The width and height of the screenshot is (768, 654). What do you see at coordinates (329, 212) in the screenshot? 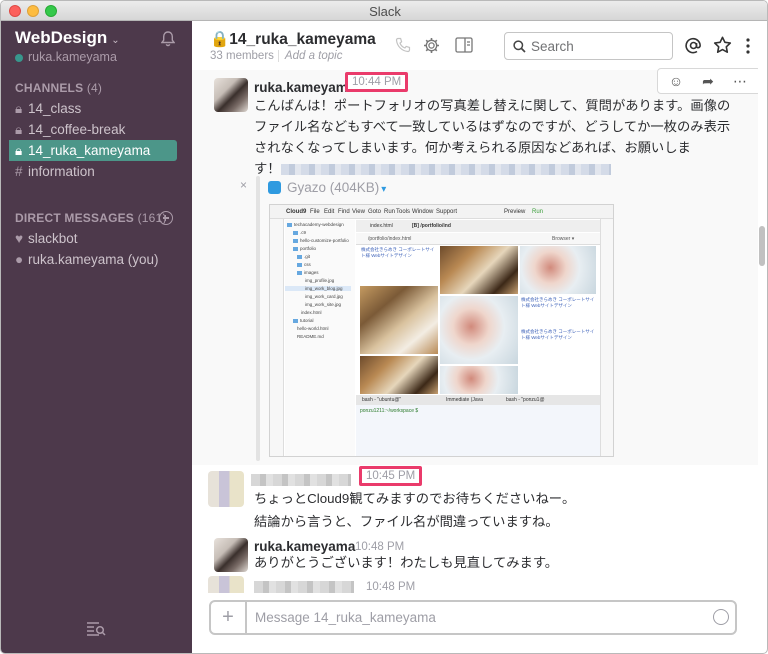
I see `ide-menu-item: Edit` at bounding box center [329, 212].